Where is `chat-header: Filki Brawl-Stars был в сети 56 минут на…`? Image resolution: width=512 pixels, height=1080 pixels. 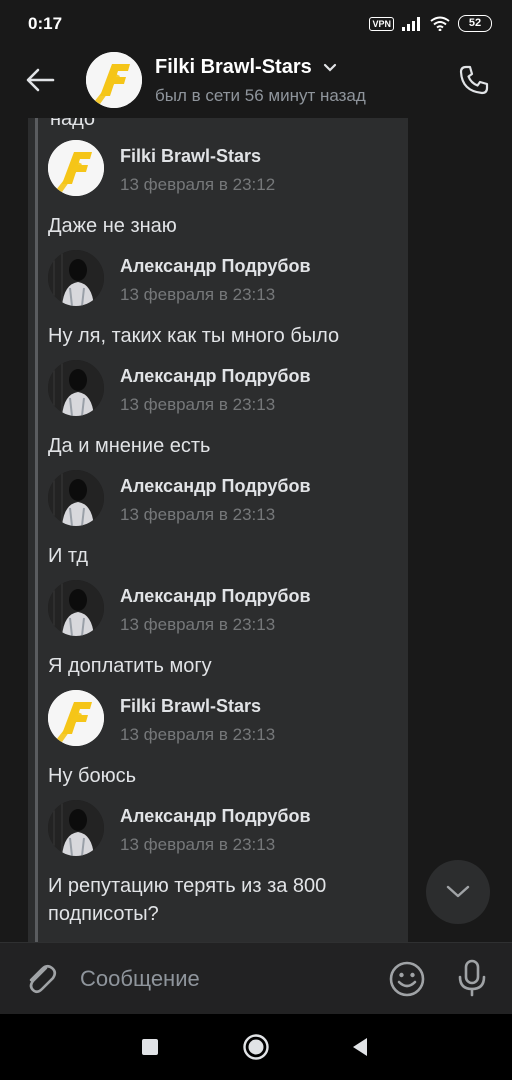 chat-header: Filki Brawl-Stars был в сети 56 минут на… is located at coordinates (256, 80).